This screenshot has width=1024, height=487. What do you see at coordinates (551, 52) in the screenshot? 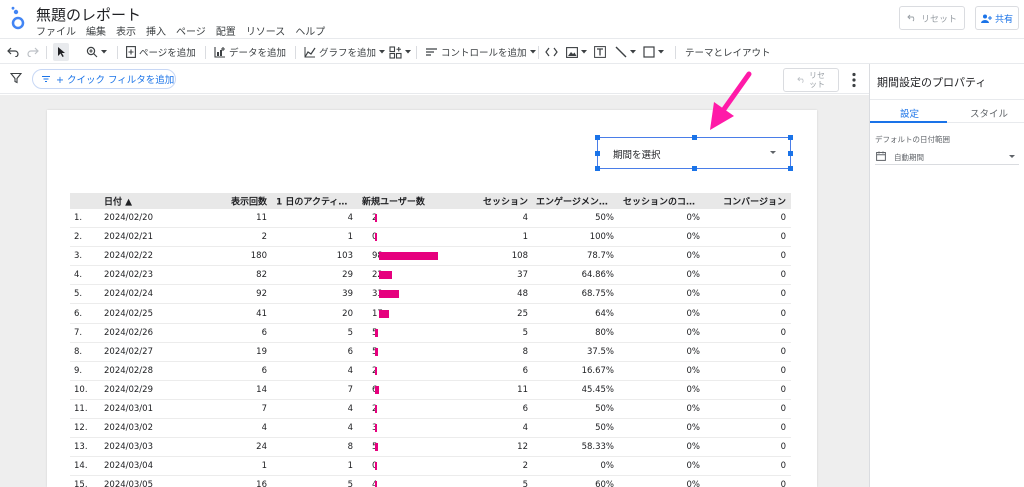
I see `embed-code-button` at bounding box center [551, 52].